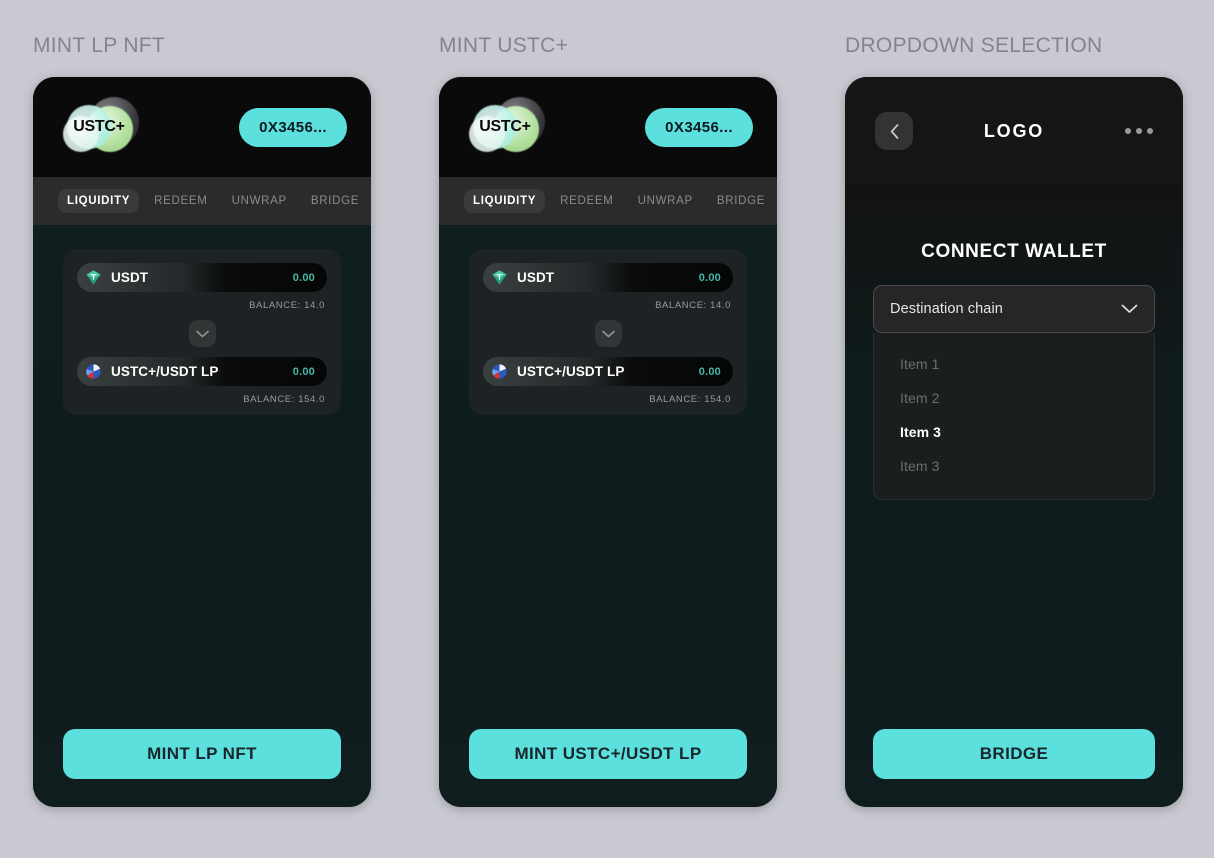  What do you see at coordinates (1014, 754) in the screenshot?
I see `bridge-button: BRIDGE` at bounding box center [1014, 754].